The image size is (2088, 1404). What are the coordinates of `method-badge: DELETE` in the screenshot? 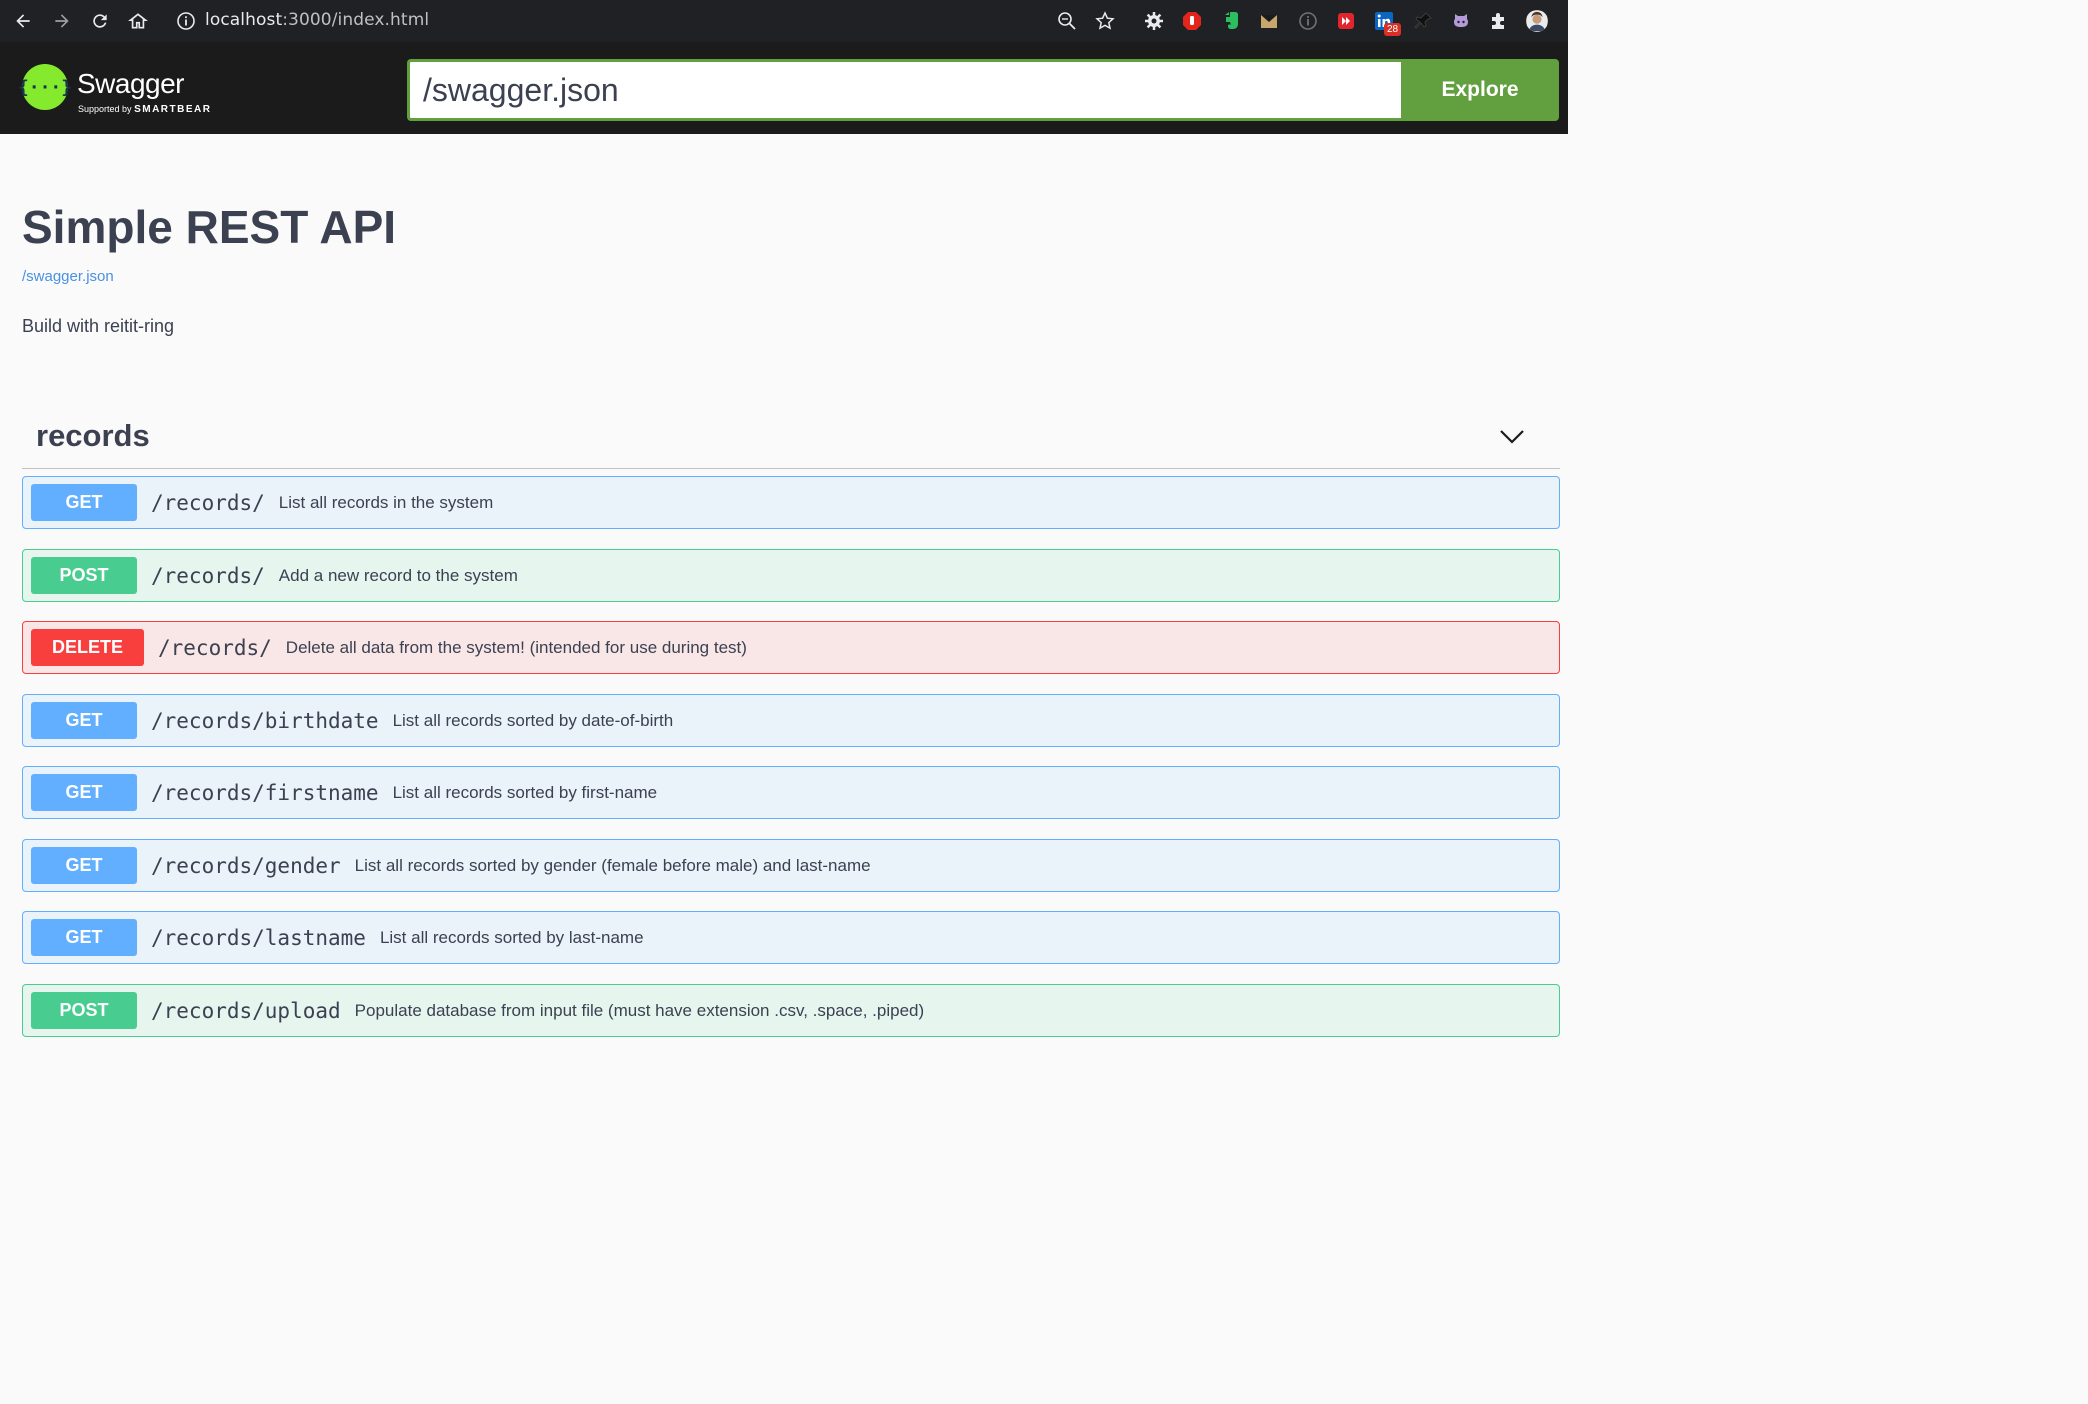 It's located at (87, 647).